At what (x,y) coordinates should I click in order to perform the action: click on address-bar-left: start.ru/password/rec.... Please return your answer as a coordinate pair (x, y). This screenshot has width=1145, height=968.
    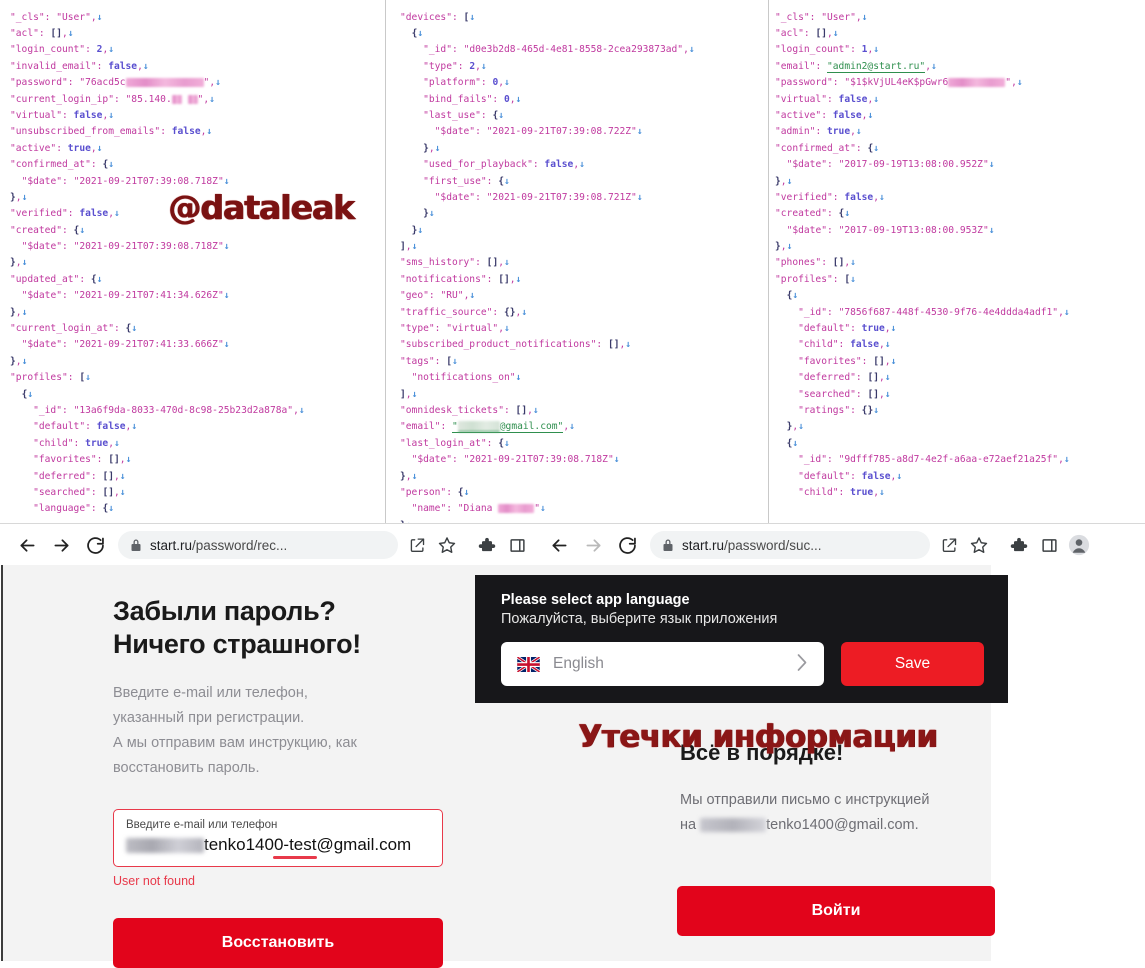
    Looking at the image, I should click on (258, 545).